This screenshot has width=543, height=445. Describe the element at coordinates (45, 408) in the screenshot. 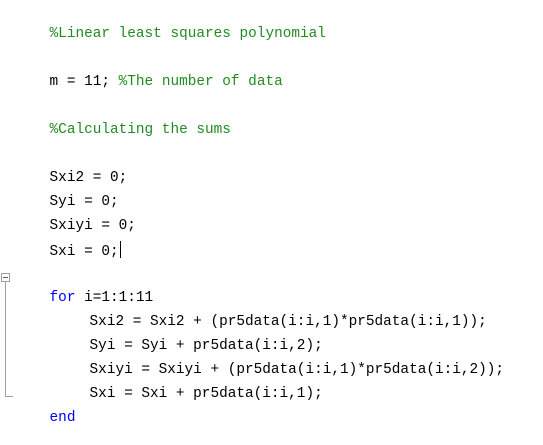

I see `code-line-17: end` at that location.